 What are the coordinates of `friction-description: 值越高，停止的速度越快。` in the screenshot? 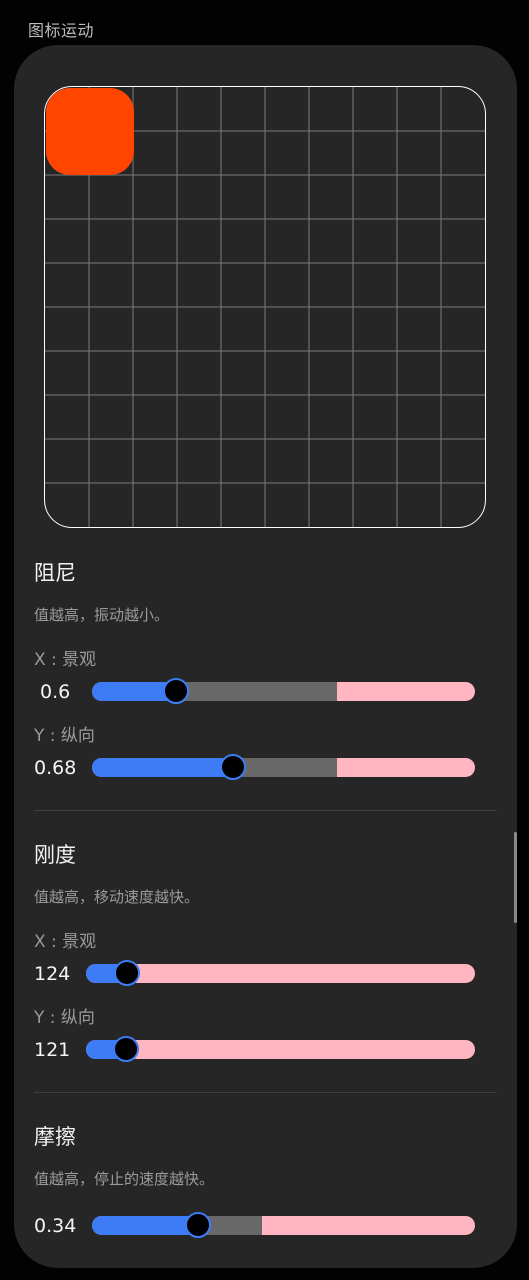 It's located at (124, 1179).